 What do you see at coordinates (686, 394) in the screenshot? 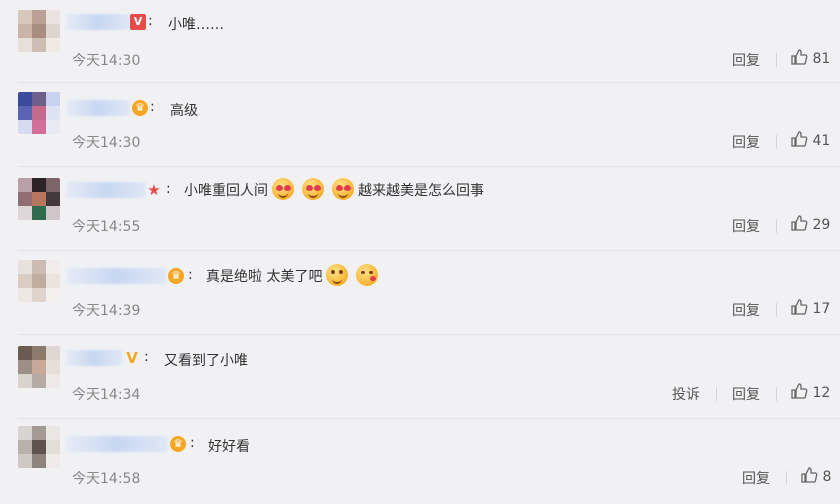
I see `report-button: 投诉` at bounding box center [686, 394].